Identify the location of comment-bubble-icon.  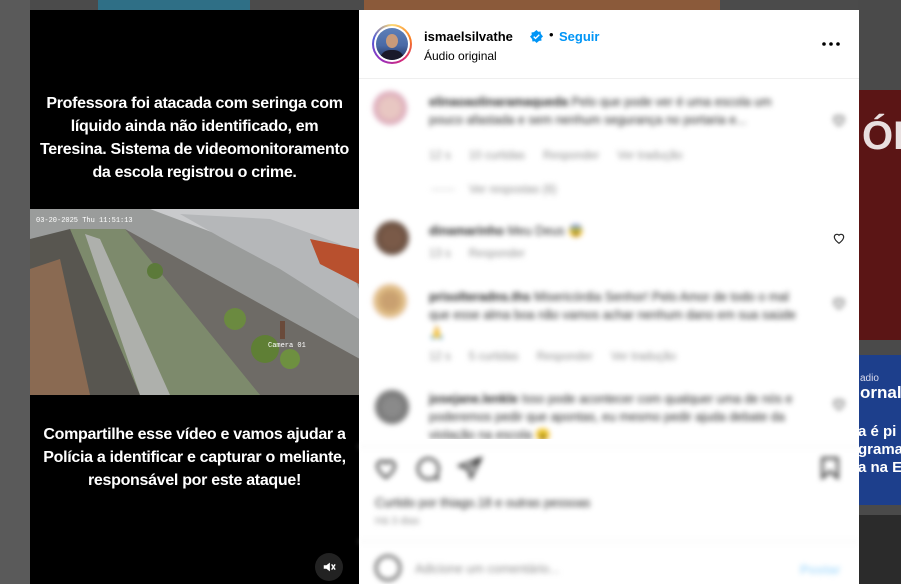
(428, 468).